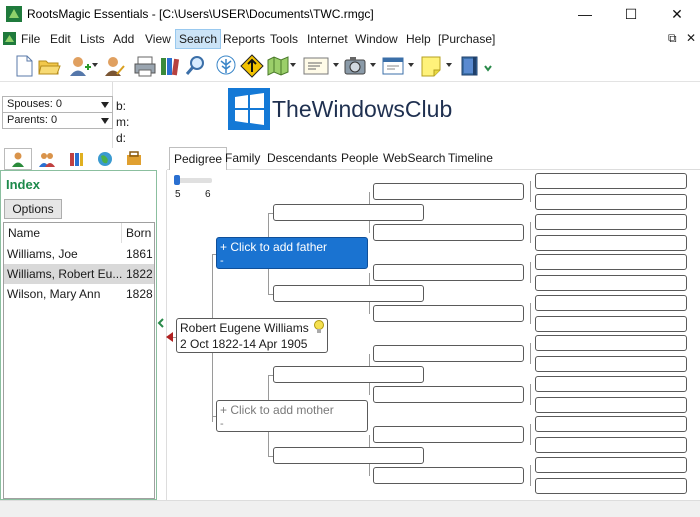 This screenshot has height=517, width=700. Describe the element at coordinates (359, 158) in the screenshot. I see `tab-people: People` at that location.